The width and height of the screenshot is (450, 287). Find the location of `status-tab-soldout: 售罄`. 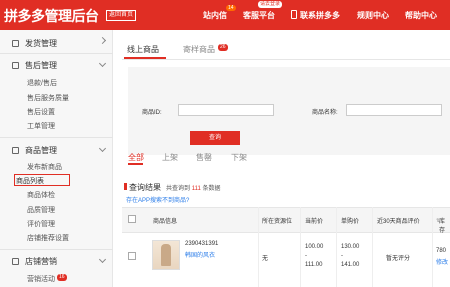

status-tab-soldout: 售罄 is located at coordinates (204, 157).